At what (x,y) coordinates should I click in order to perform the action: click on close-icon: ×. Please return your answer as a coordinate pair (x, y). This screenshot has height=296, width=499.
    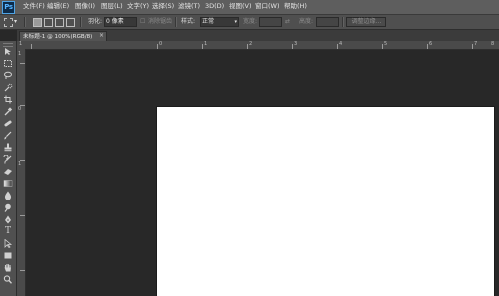
    Looking at the image, I should click on (101, 36).